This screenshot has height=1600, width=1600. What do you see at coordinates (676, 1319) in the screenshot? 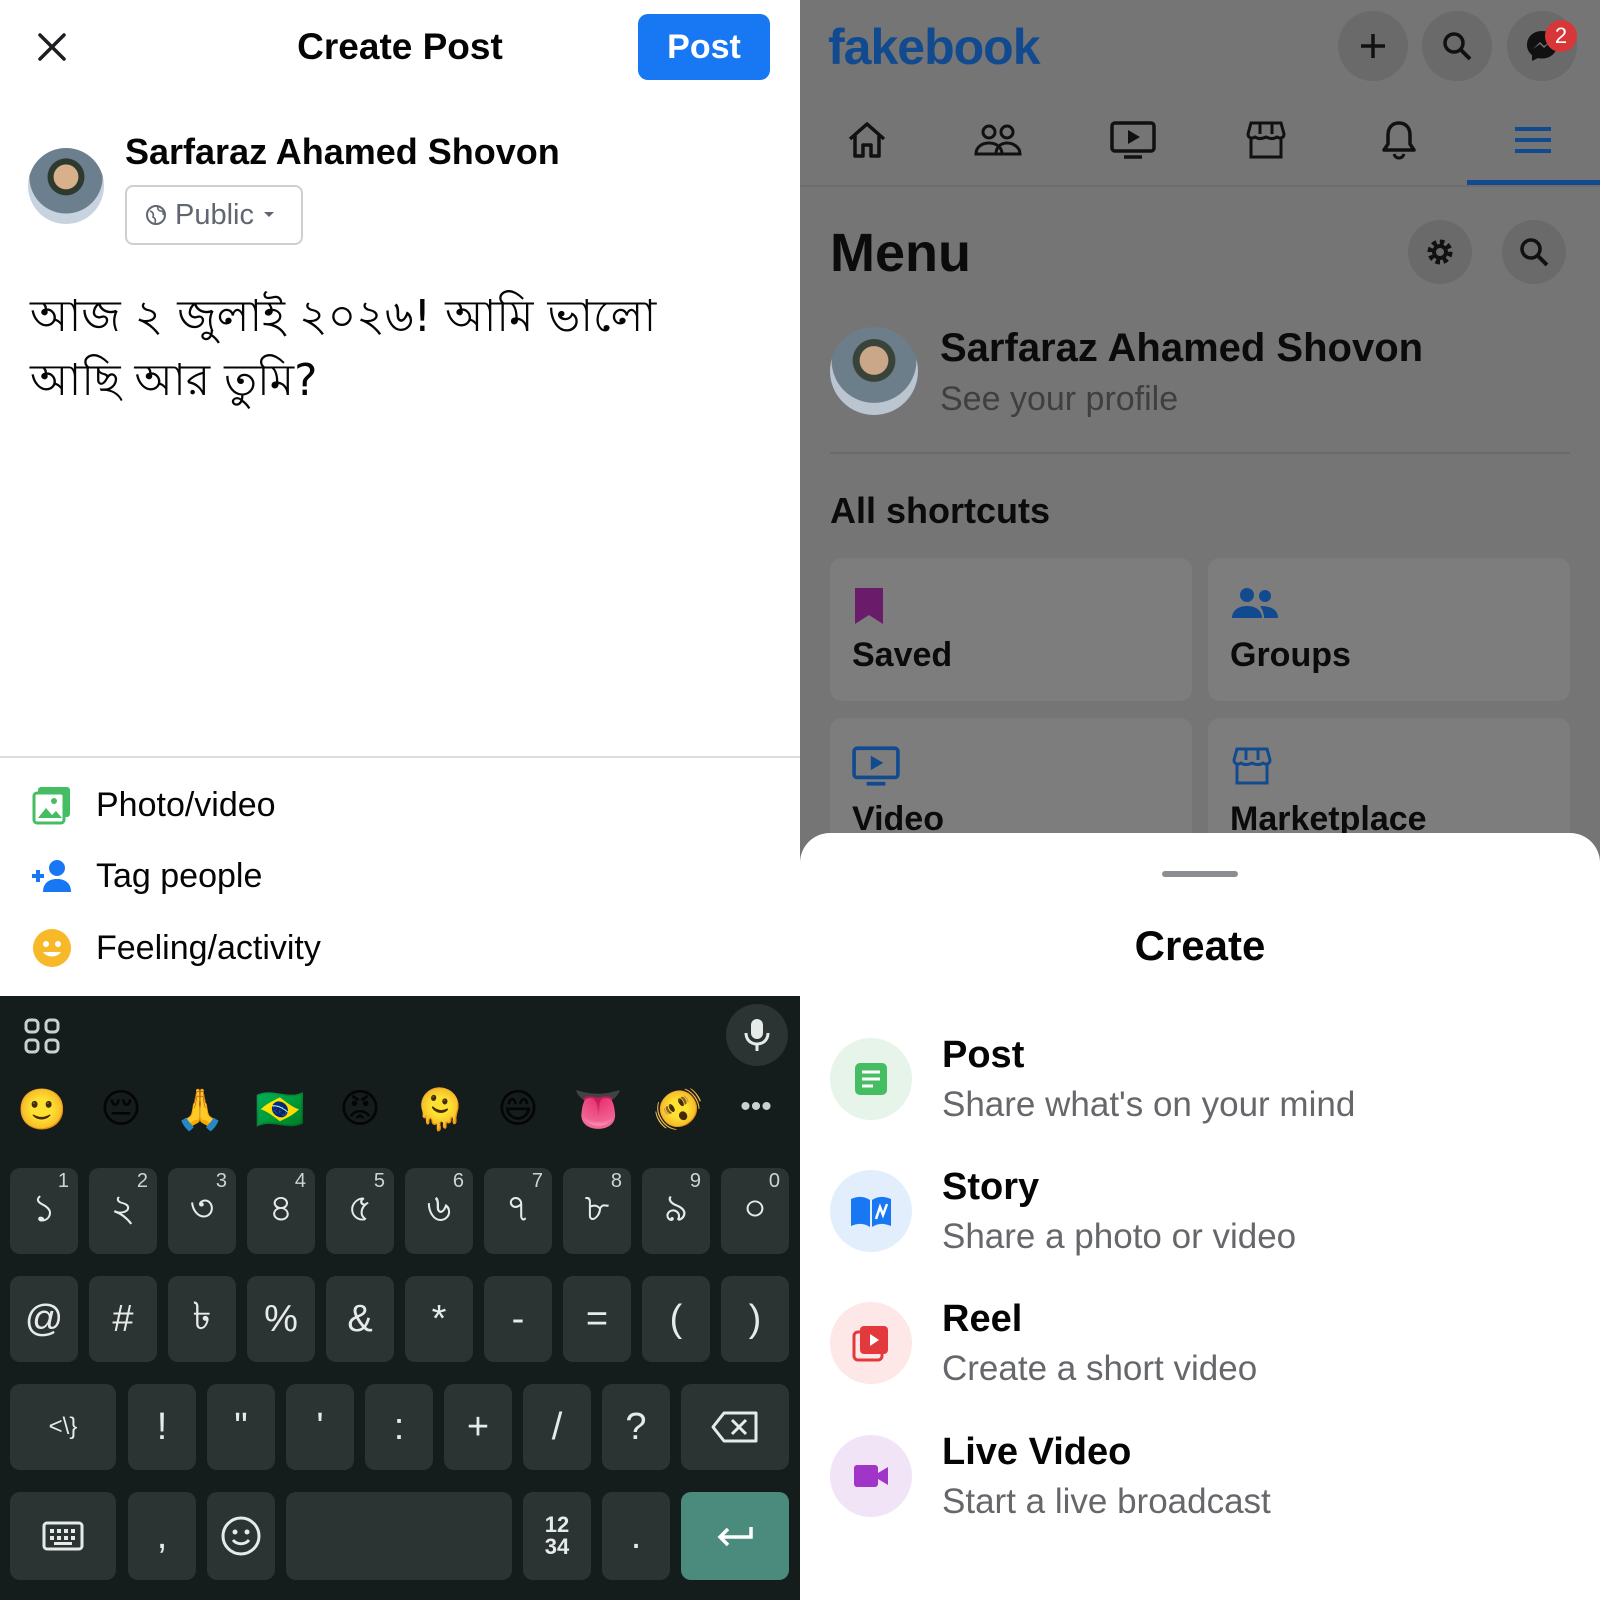
I see `key: (` at bounding box center [676, 1319].